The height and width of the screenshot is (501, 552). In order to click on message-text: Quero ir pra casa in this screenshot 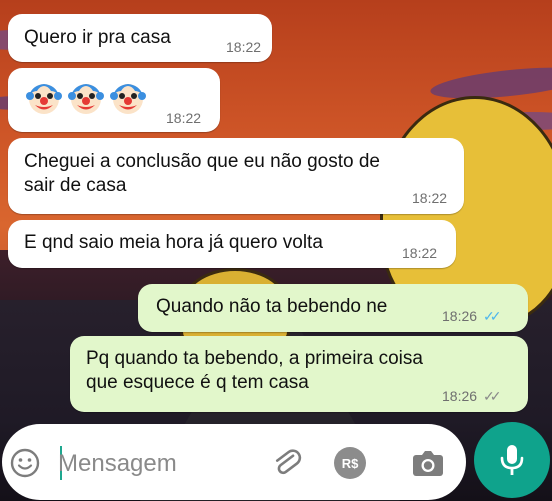, I will do `click(97, 37)`.